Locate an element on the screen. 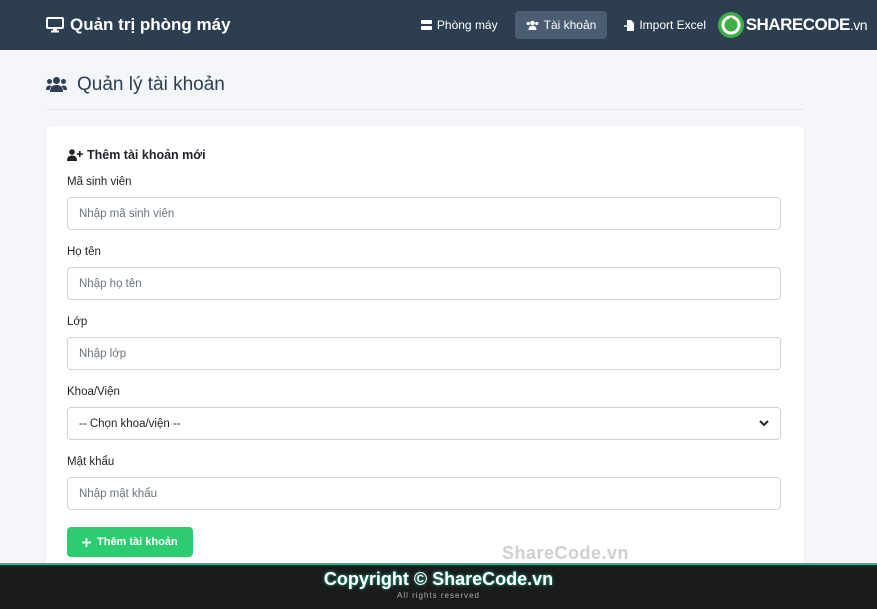  password-group: Mật khẩu Nhập mật khẩu is located at coordinates (425, 483).